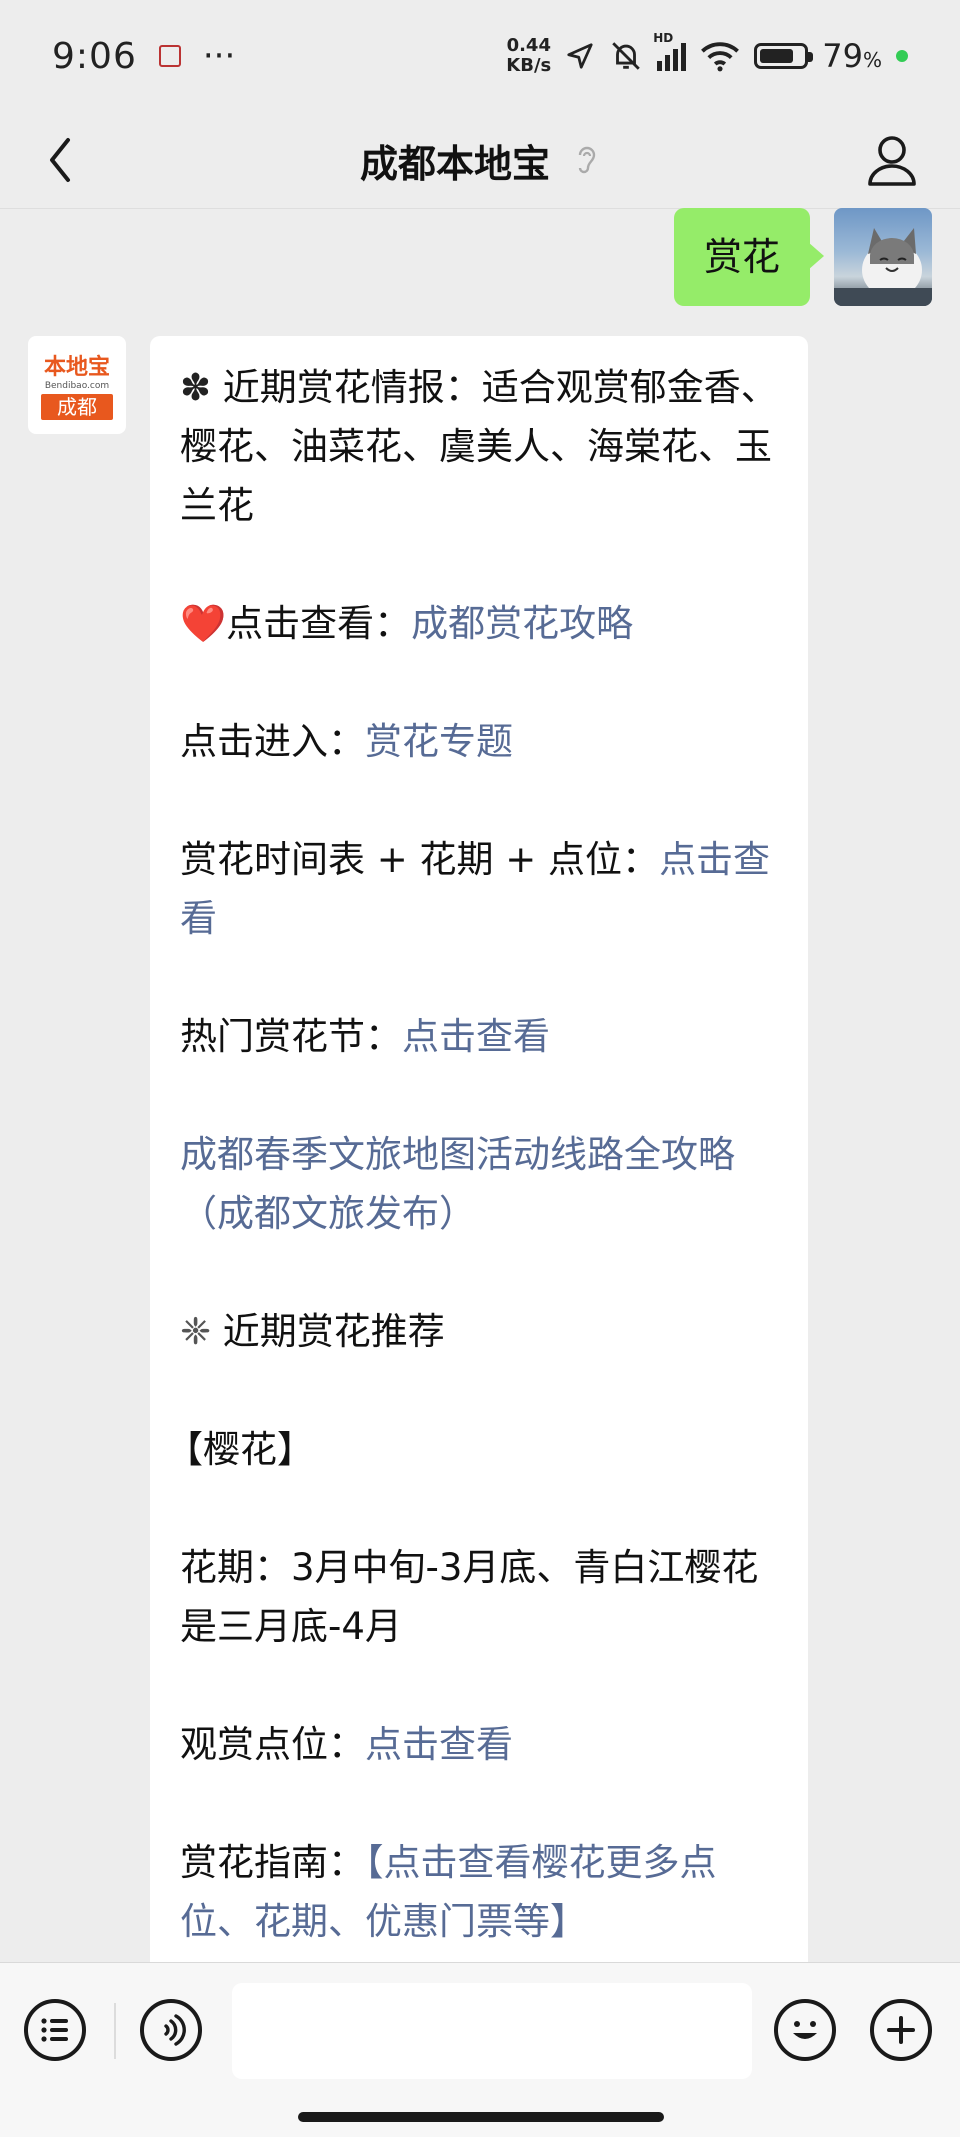 The image size is (960, 2137). Describe the element at coordinates (219, 56) in the screenshot. I see `more-notifications-icon: ···` at that location.